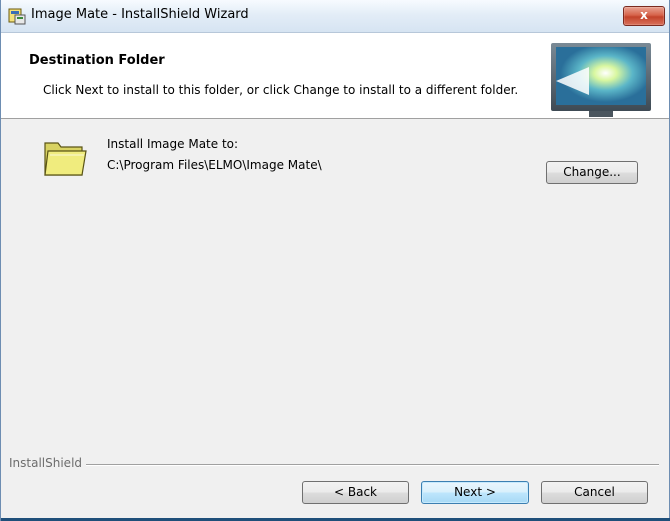 The image size is (670, 521). What do you see at coordinates (48, 463) in the screenshot?
I see `installshield-brand: InstallShield` at bounding box center [48, 463].